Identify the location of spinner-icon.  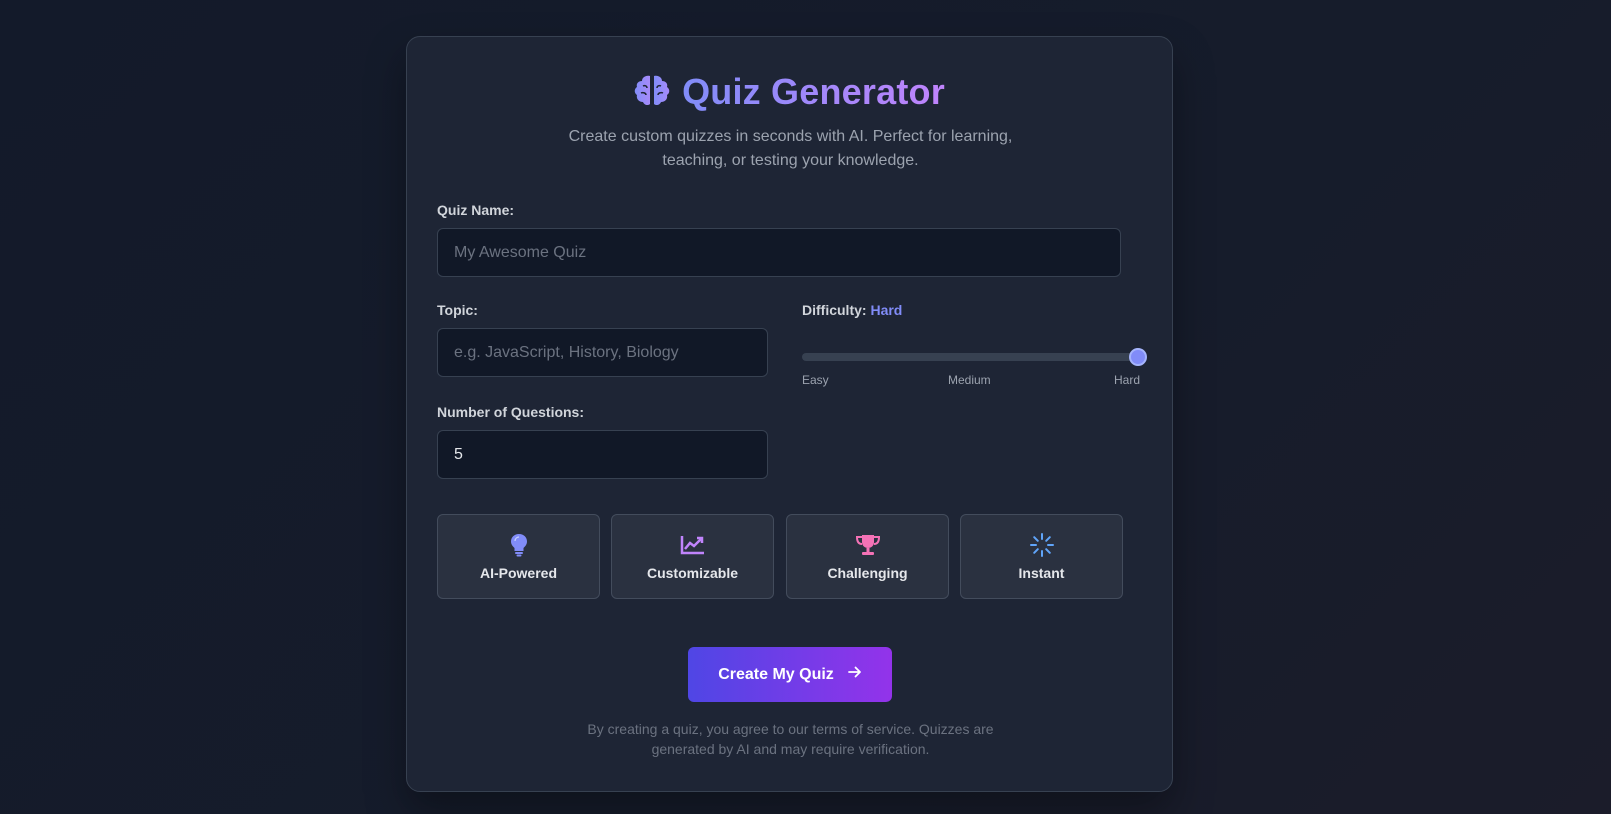
(1041, 544).